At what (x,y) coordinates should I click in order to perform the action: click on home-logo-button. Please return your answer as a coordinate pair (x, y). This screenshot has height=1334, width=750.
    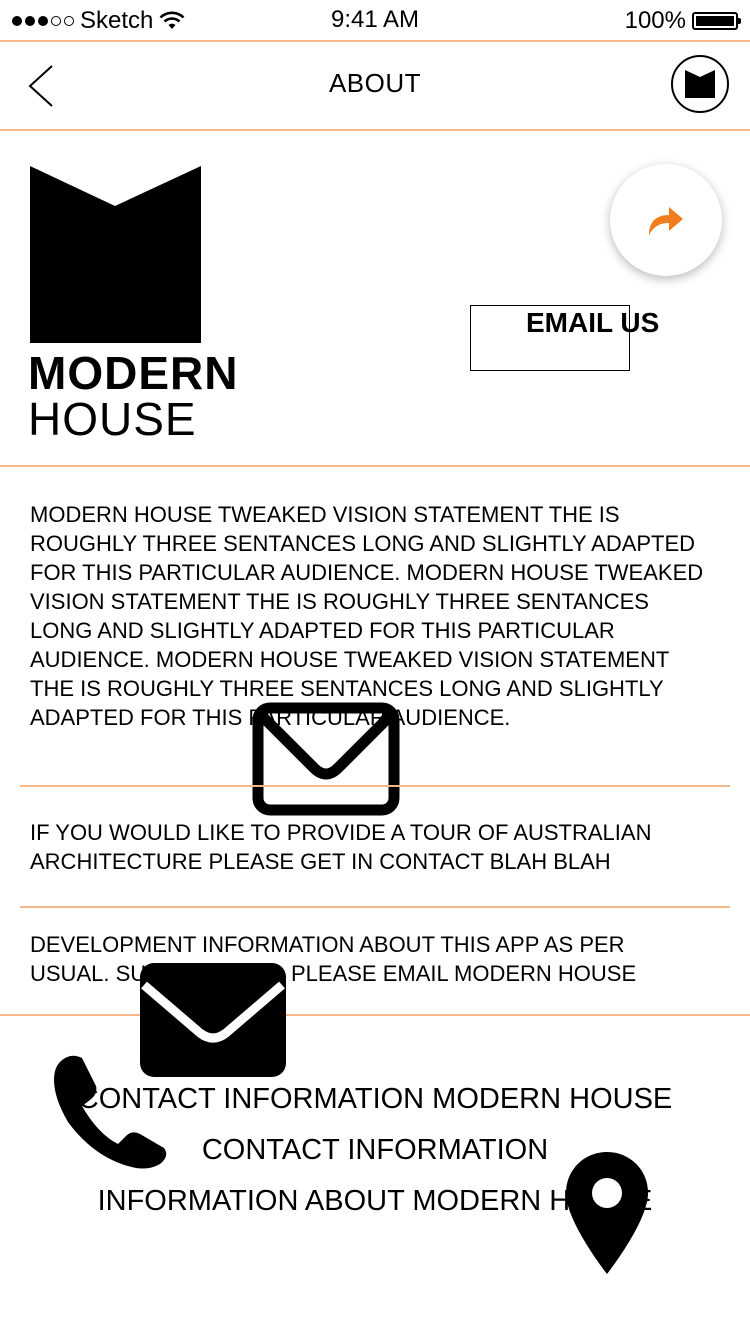
    Looking at the image, I should click on (700, 84).